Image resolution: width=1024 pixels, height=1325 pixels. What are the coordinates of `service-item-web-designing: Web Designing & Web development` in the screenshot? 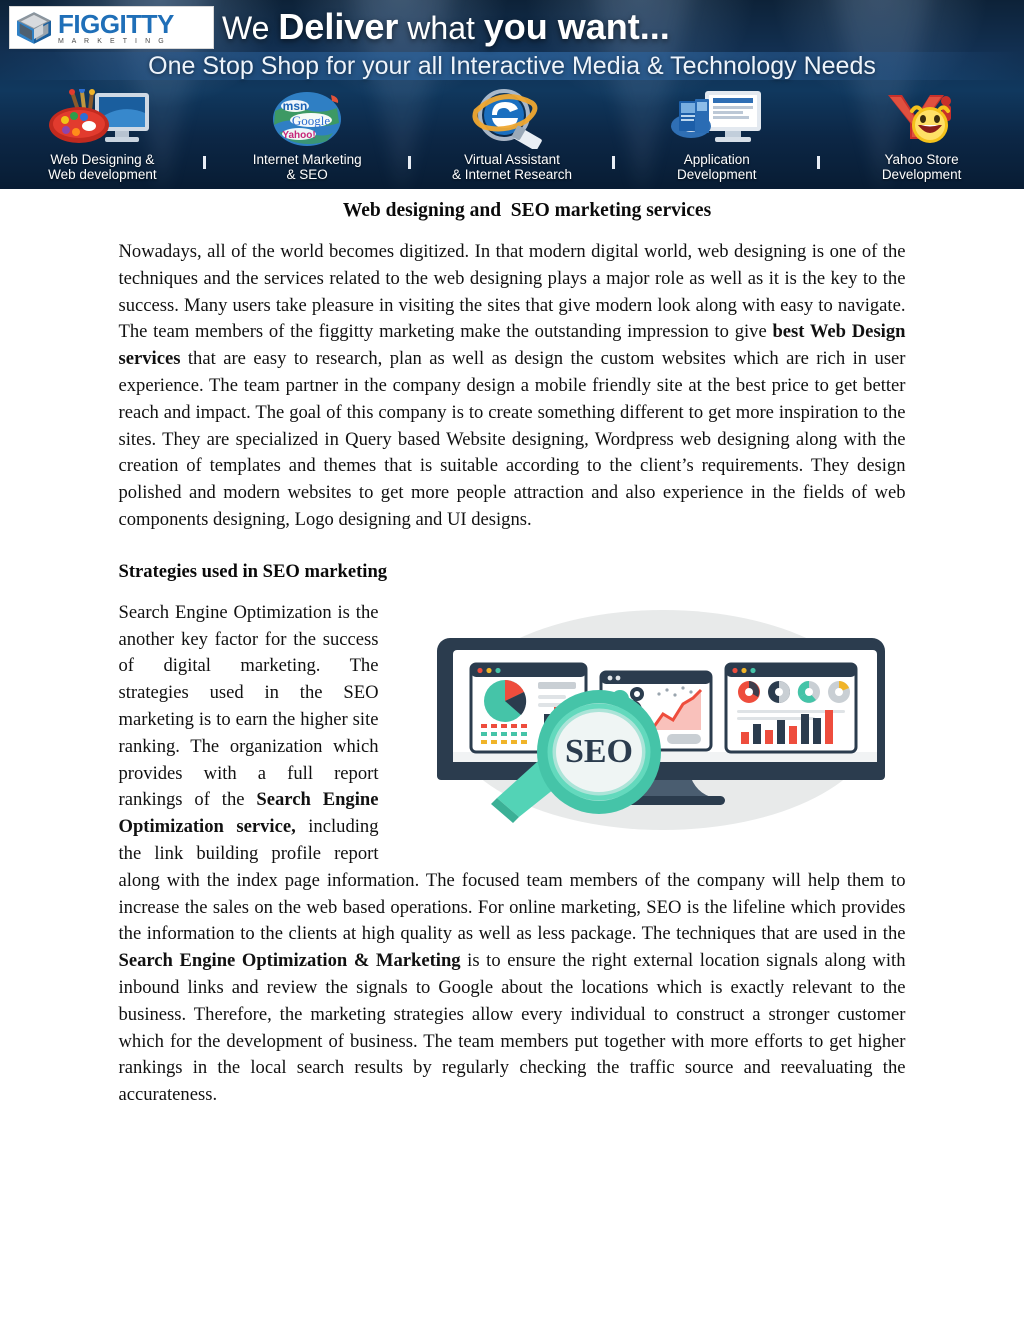 It's located at (103, 138).